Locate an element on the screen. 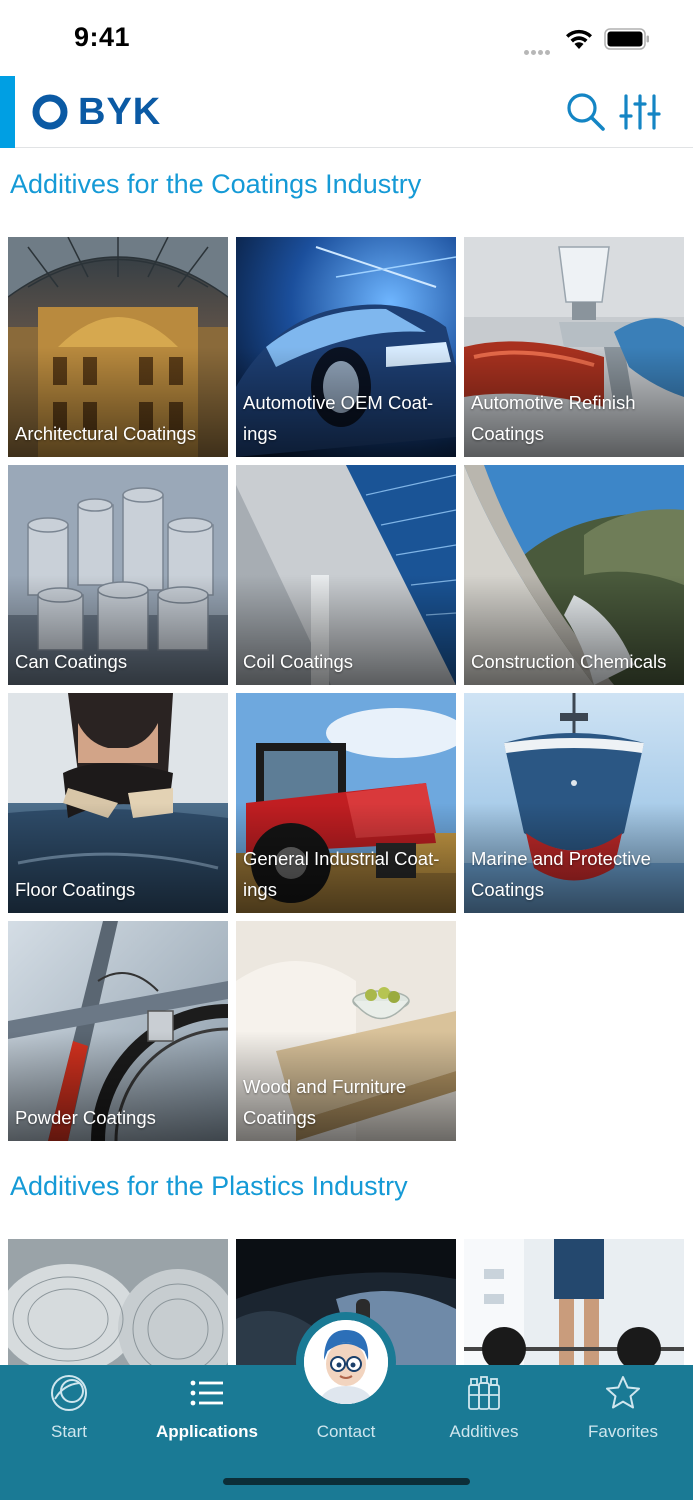 The width and height of the screenshot is (693, 1500). logo-text: BYK is located at coordinates (120, 111).